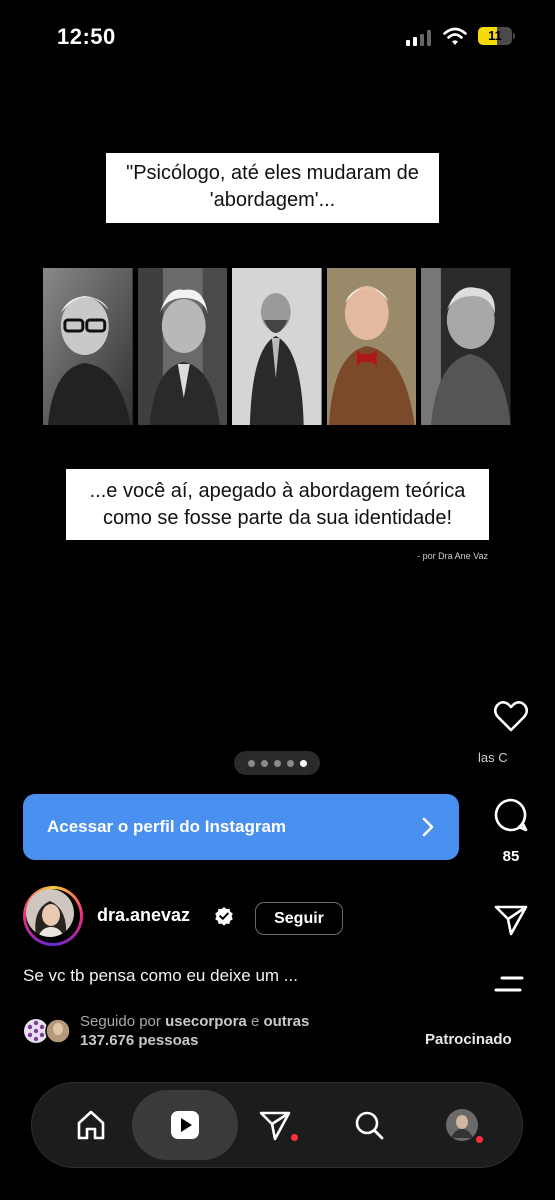 The image size is (555, 1200). I want to click on comment-icon, so click(511, 815).